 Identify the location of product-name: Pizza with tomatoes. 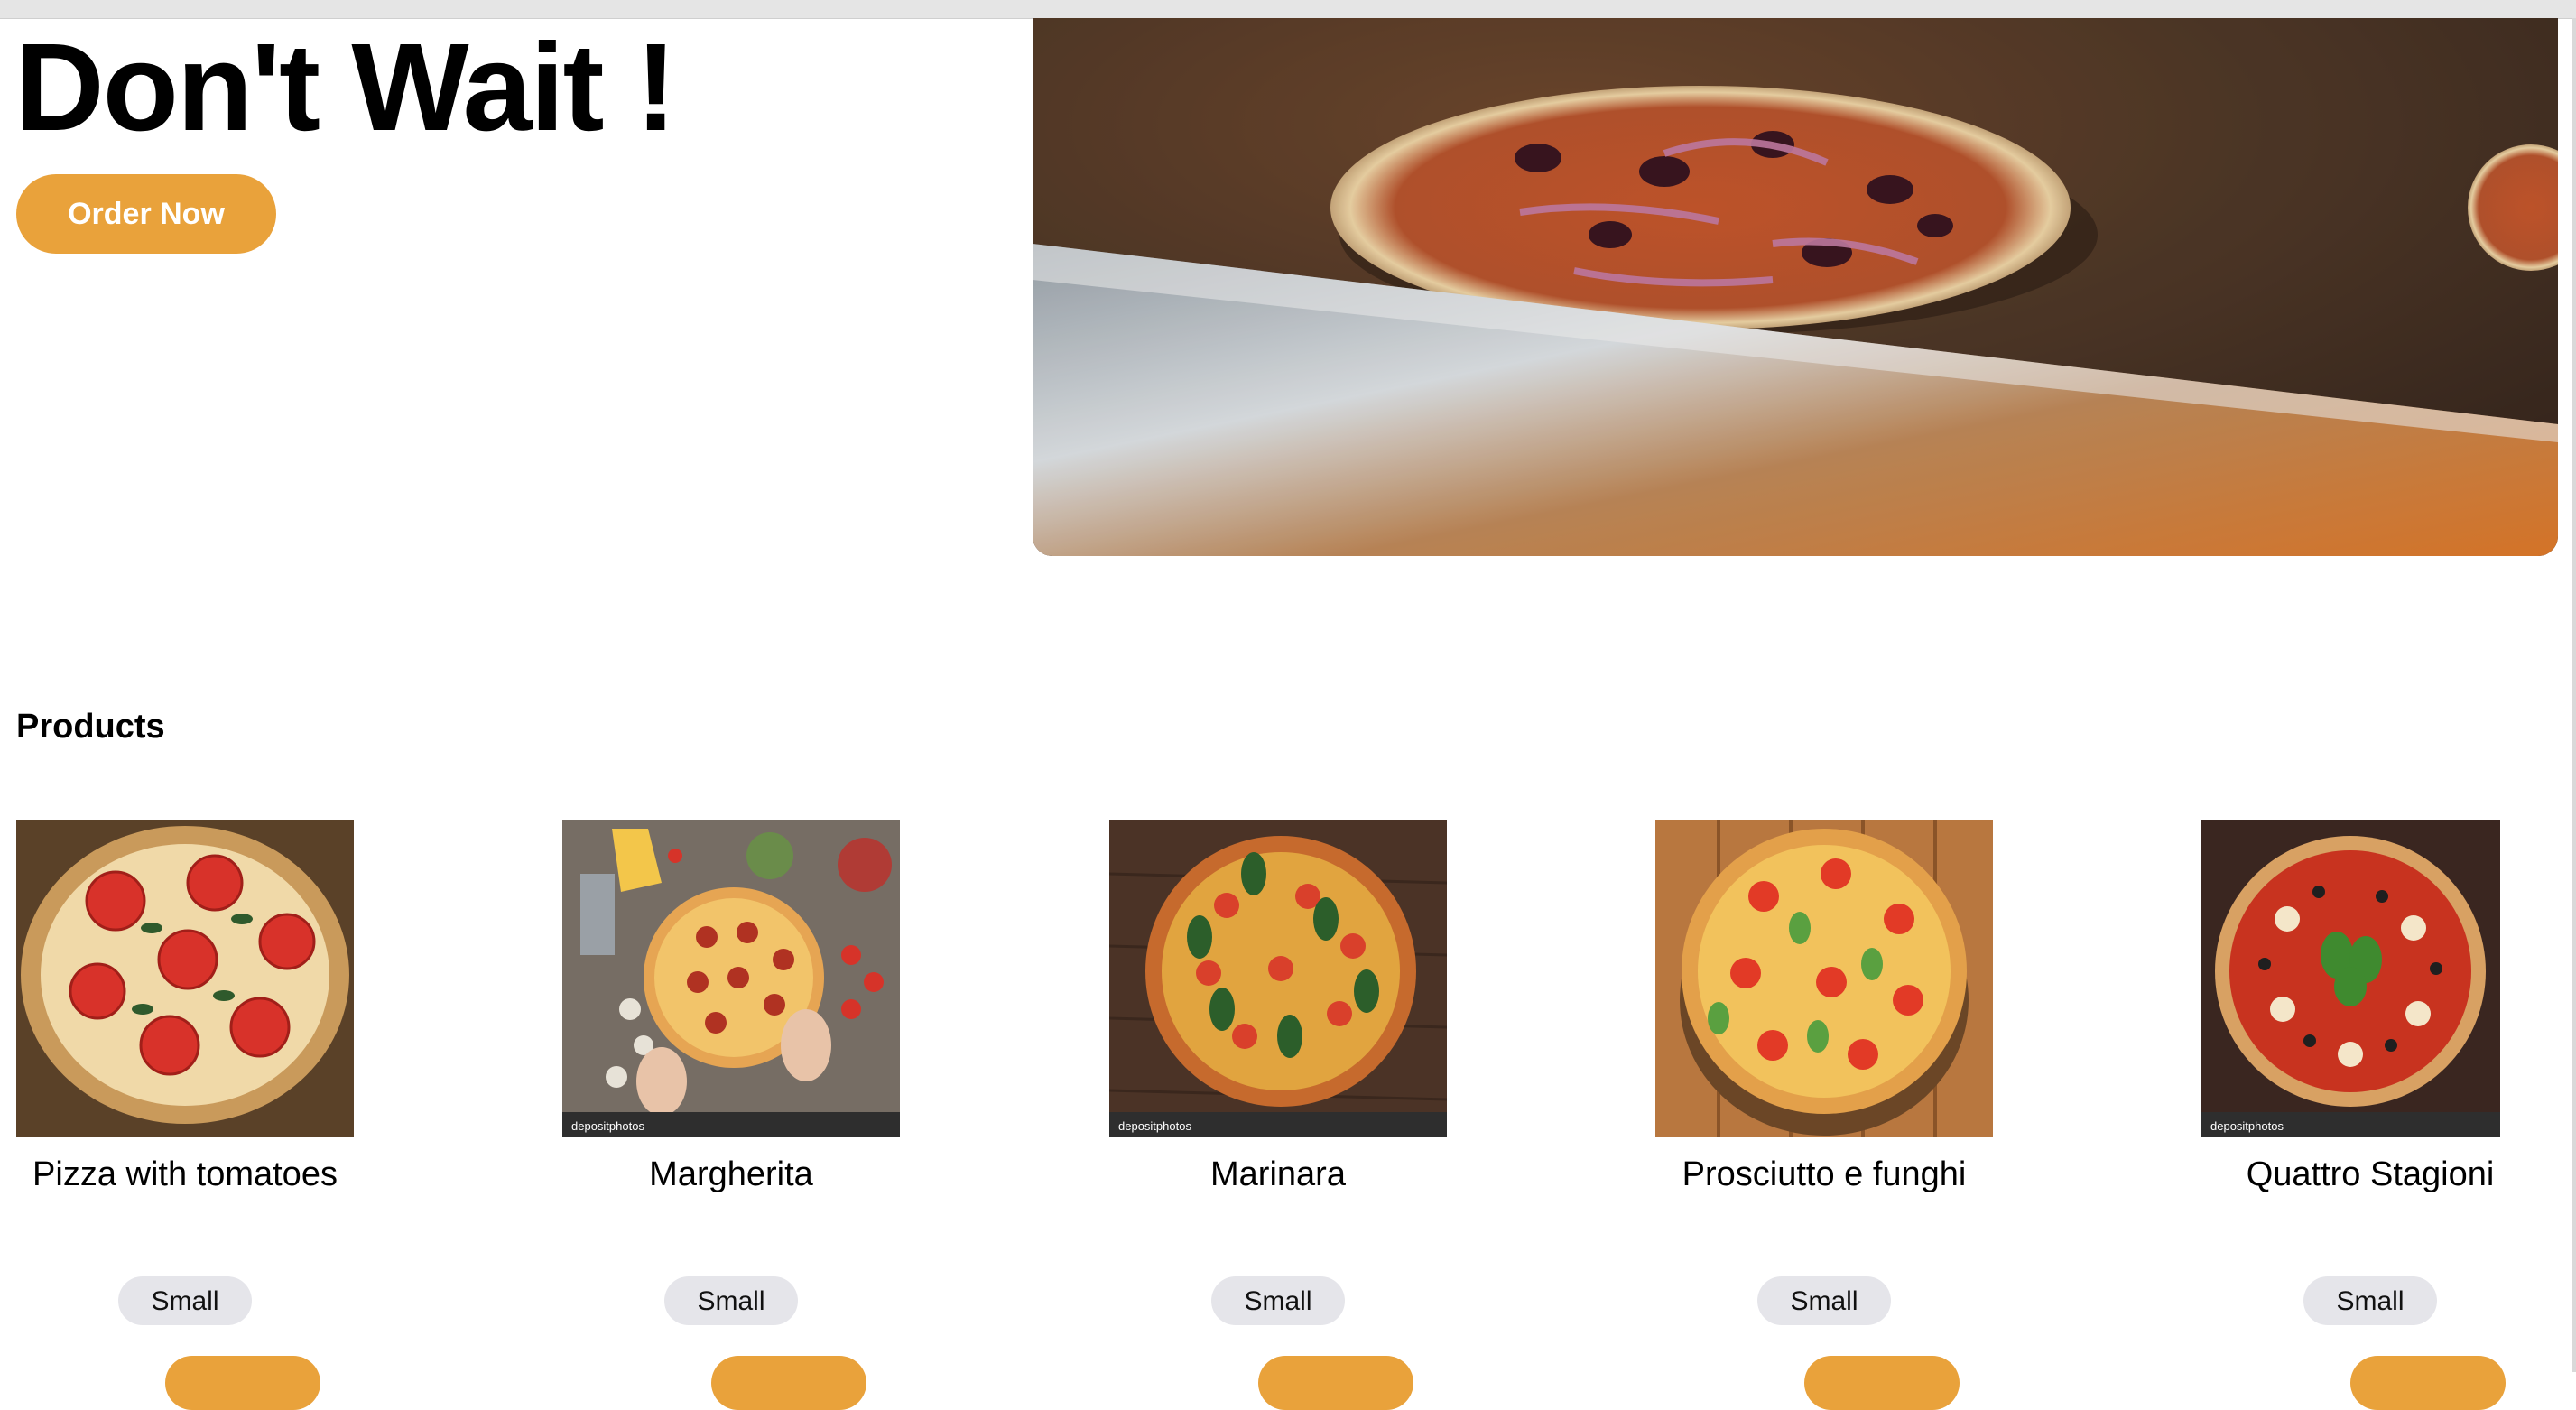
(185, 1174).